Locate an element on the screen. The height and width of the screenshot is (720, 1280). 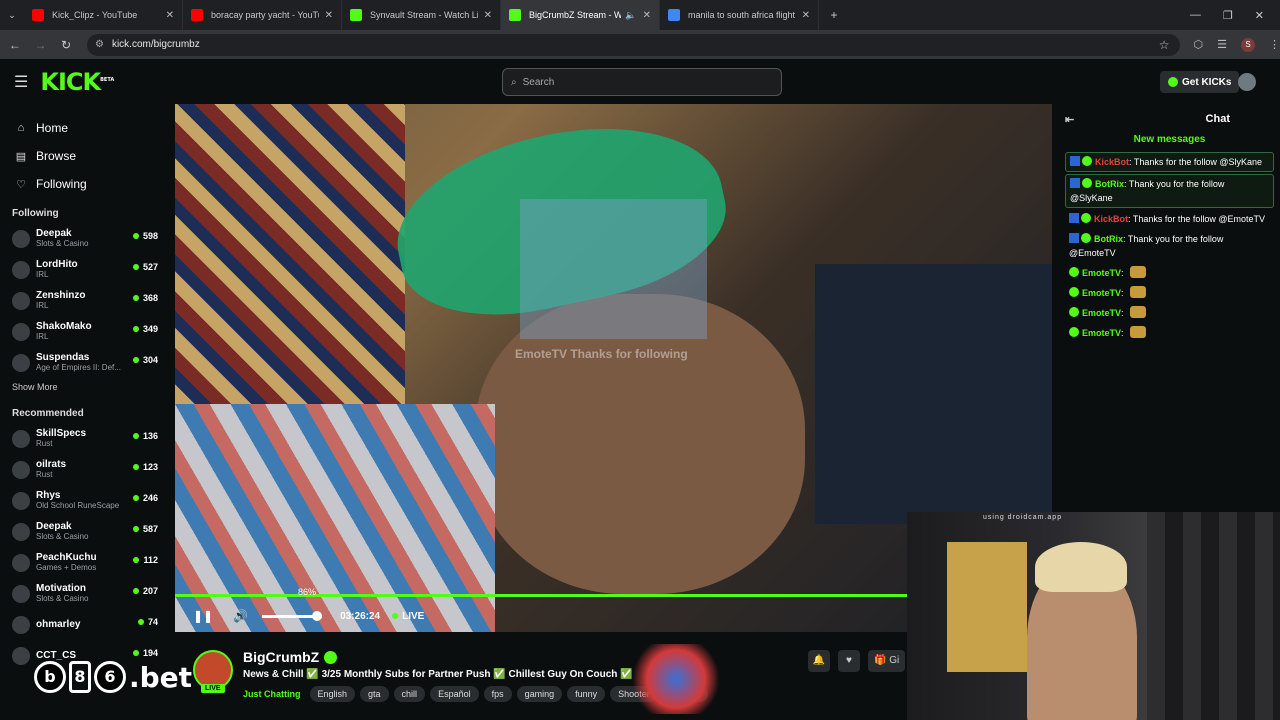
new-messages-banner: New messages is located at coordinates (1169, 142).